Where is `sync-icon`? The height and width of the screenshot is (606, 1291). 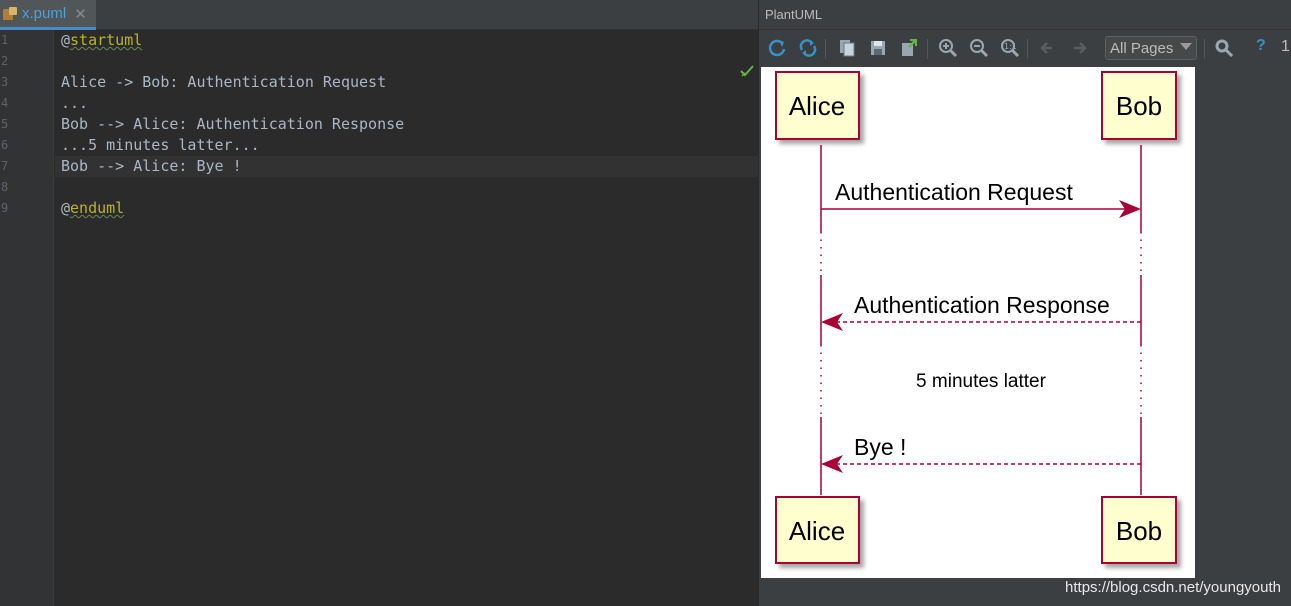 sync-icon is located at coordinates (808, 48).